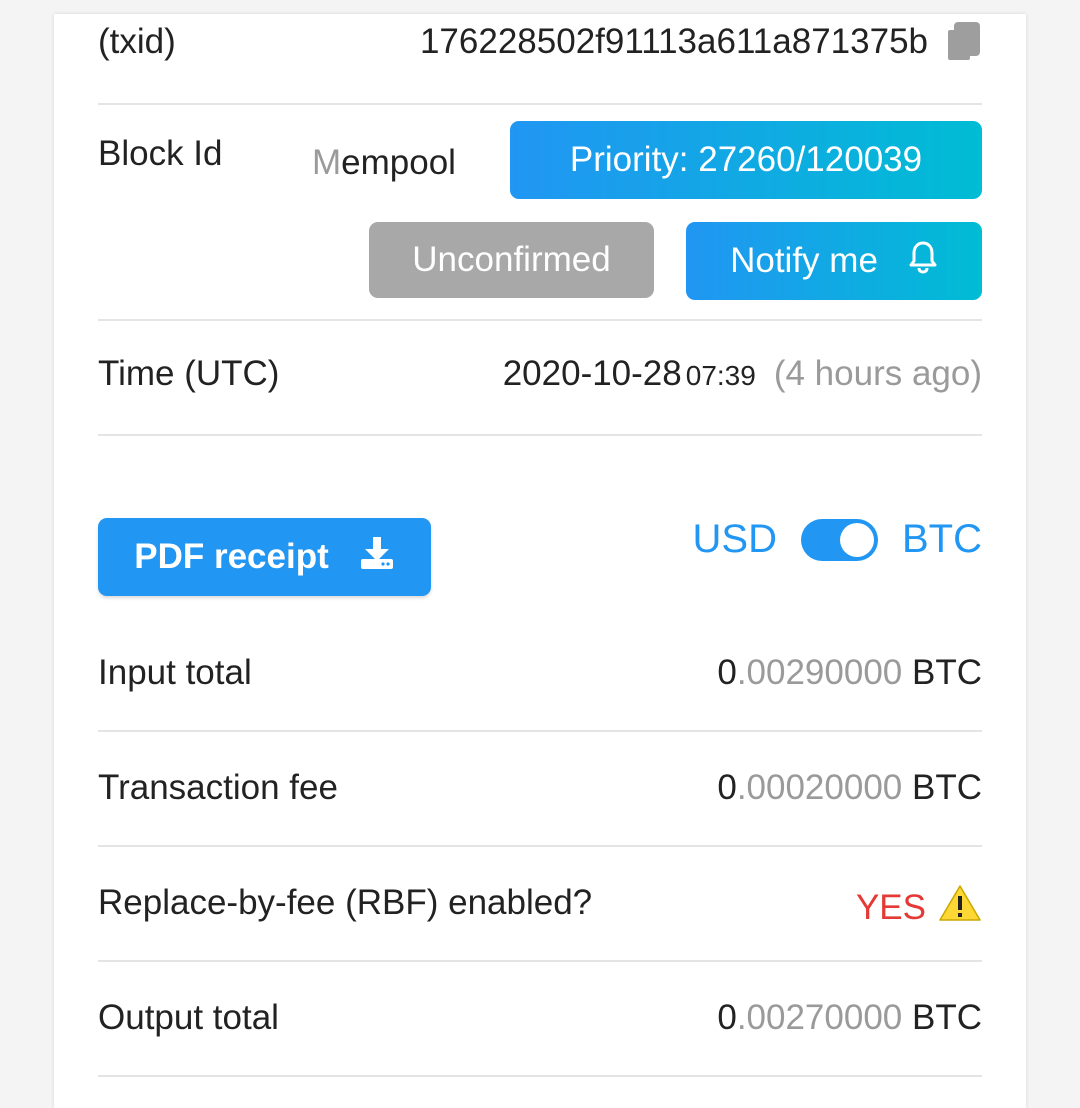 The height and width of the screenshot is (1108, 1080). I want to click on currency-toggle: USD BTC, so click(837, 539).